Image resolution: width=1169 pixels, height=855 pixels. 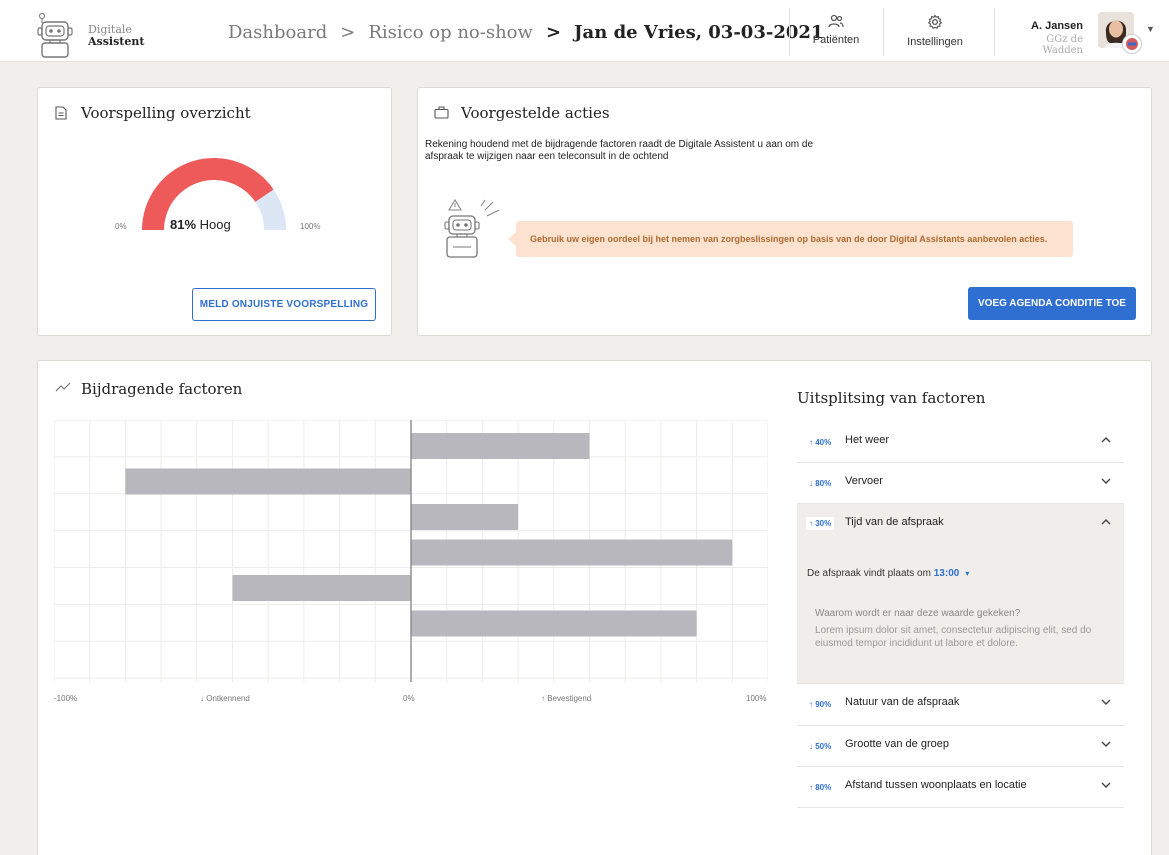 What do you see at coordinates (1052, 303) in the screenshot?
I see `add-agenda-condition-button: VOEG AGENDA CONDITIE TOE` at bounding box center [1052, 303].